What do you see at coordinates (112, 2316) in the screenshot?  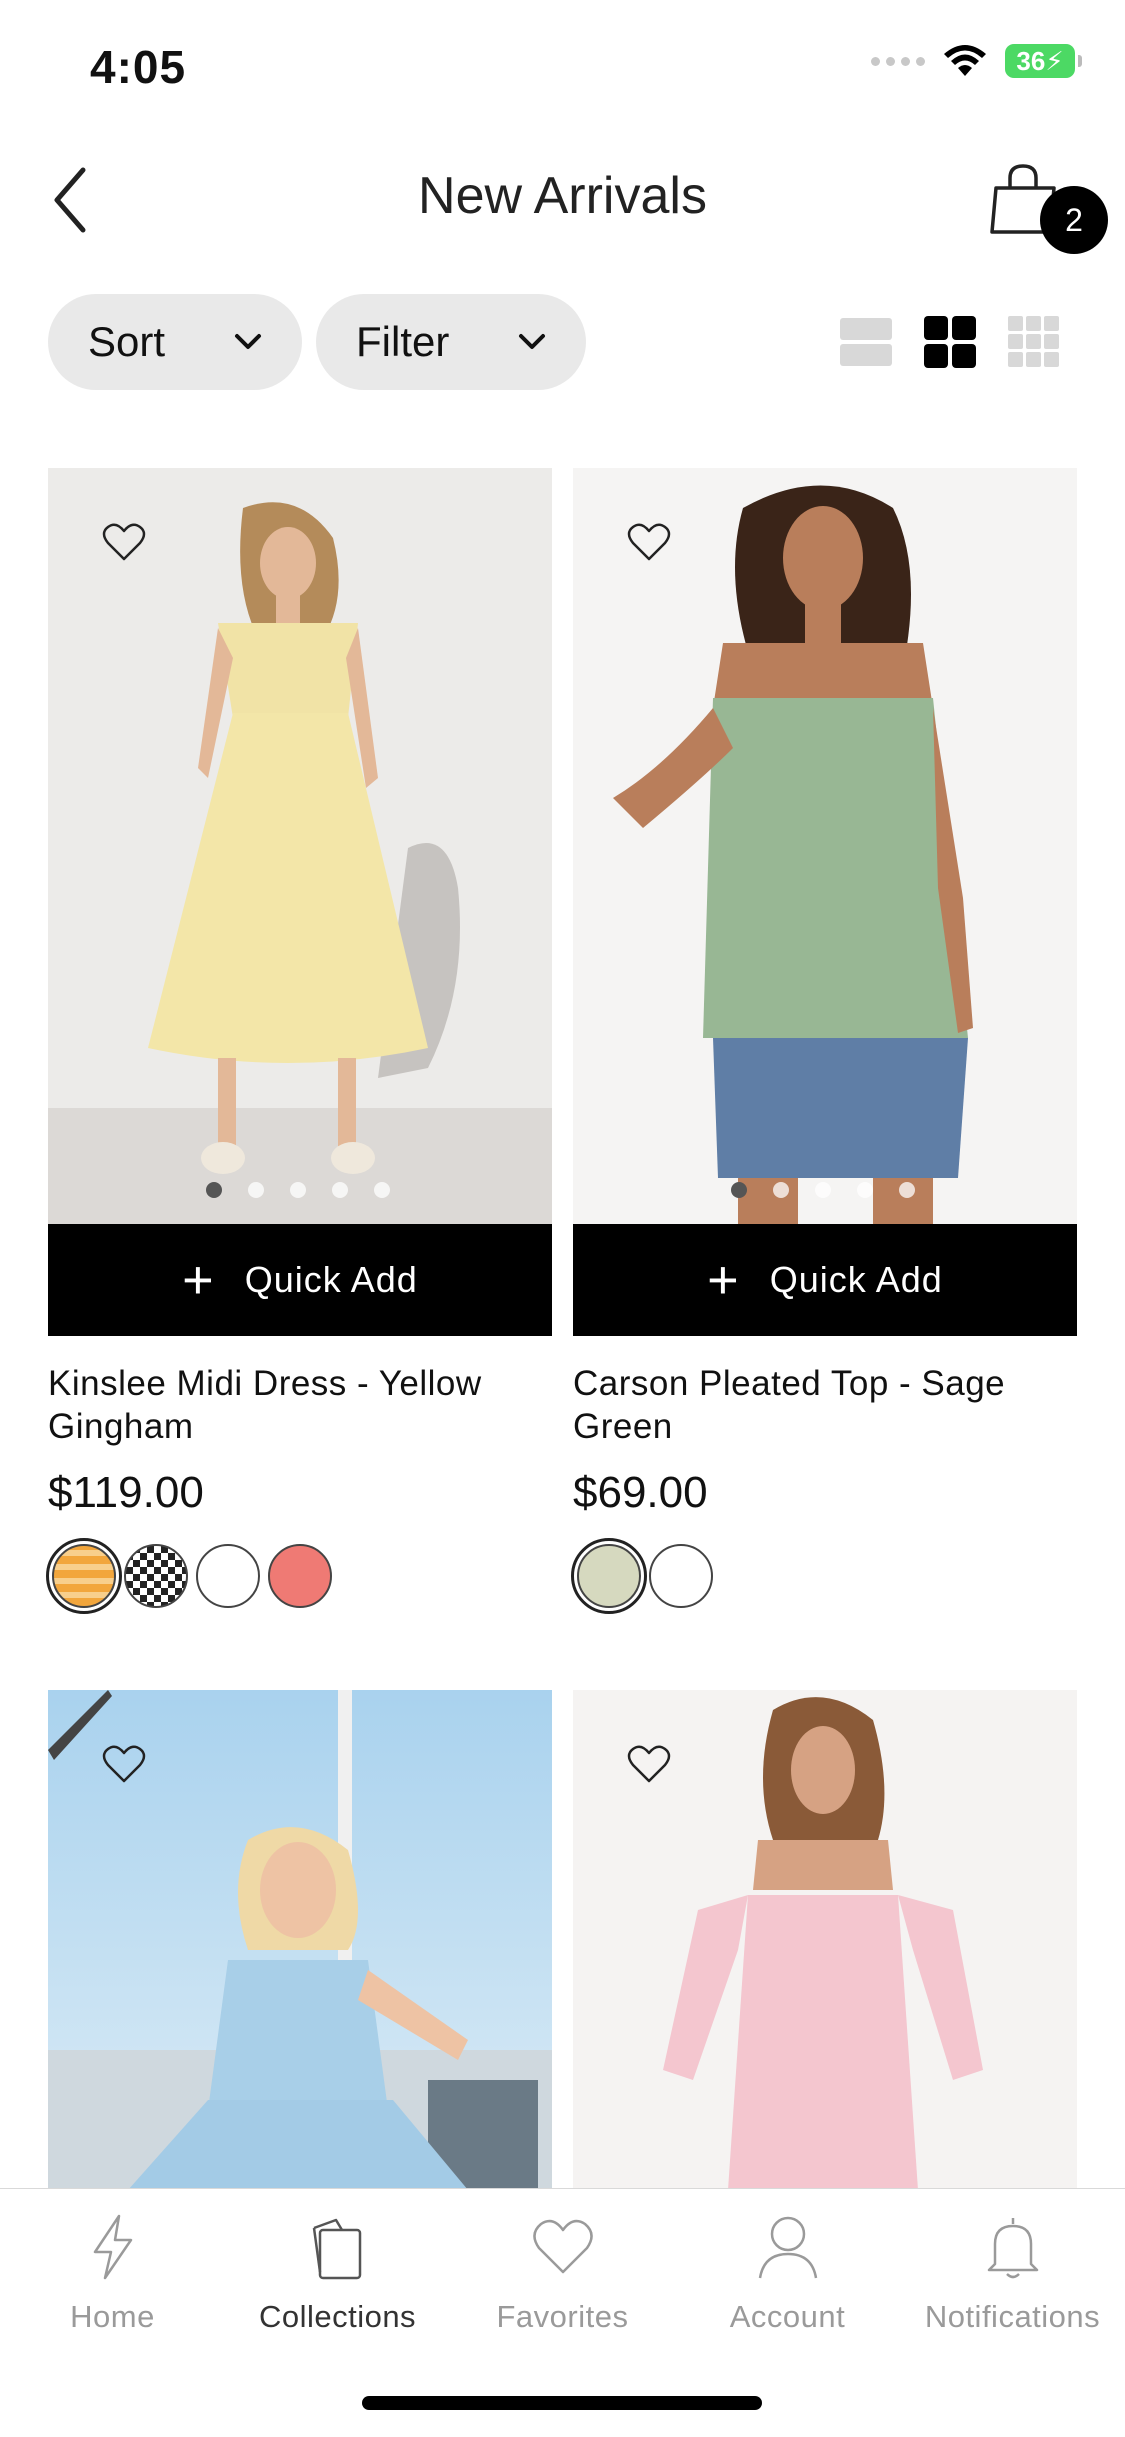 I see `tab-label: Home` at bounding box center [112, 2316].